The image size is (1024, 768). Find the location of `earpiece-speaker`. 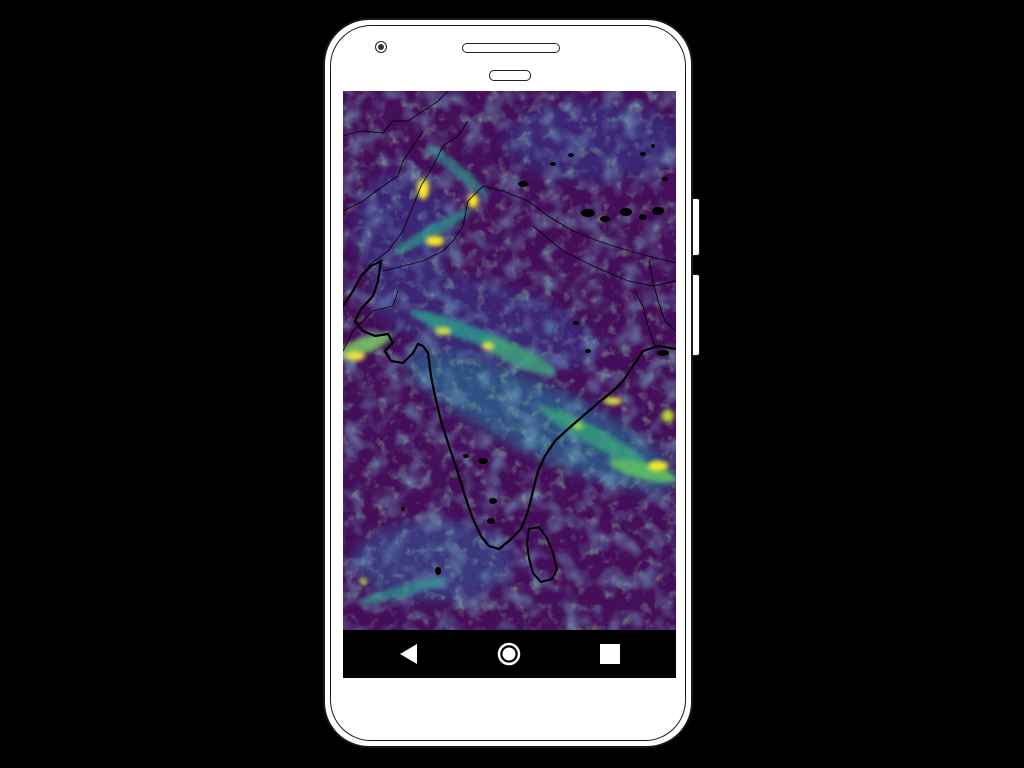

earpiece-speaker is located at coordinates (511, 48).